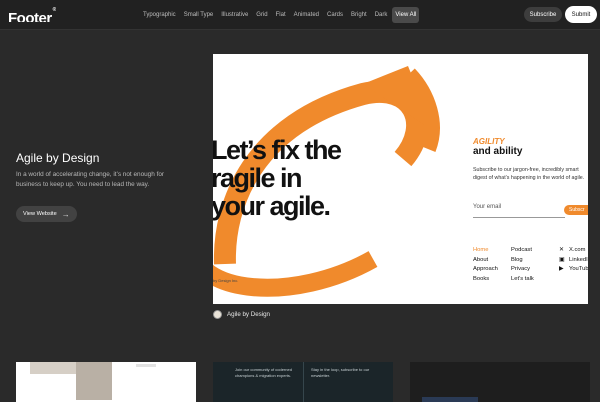 The width and height of the screenshot is (600, 402). What do you see at coordinates (578, 259) in the screenshot?
I see `link-linkedin-label: LinkedI` at bounding box center [578, 259].